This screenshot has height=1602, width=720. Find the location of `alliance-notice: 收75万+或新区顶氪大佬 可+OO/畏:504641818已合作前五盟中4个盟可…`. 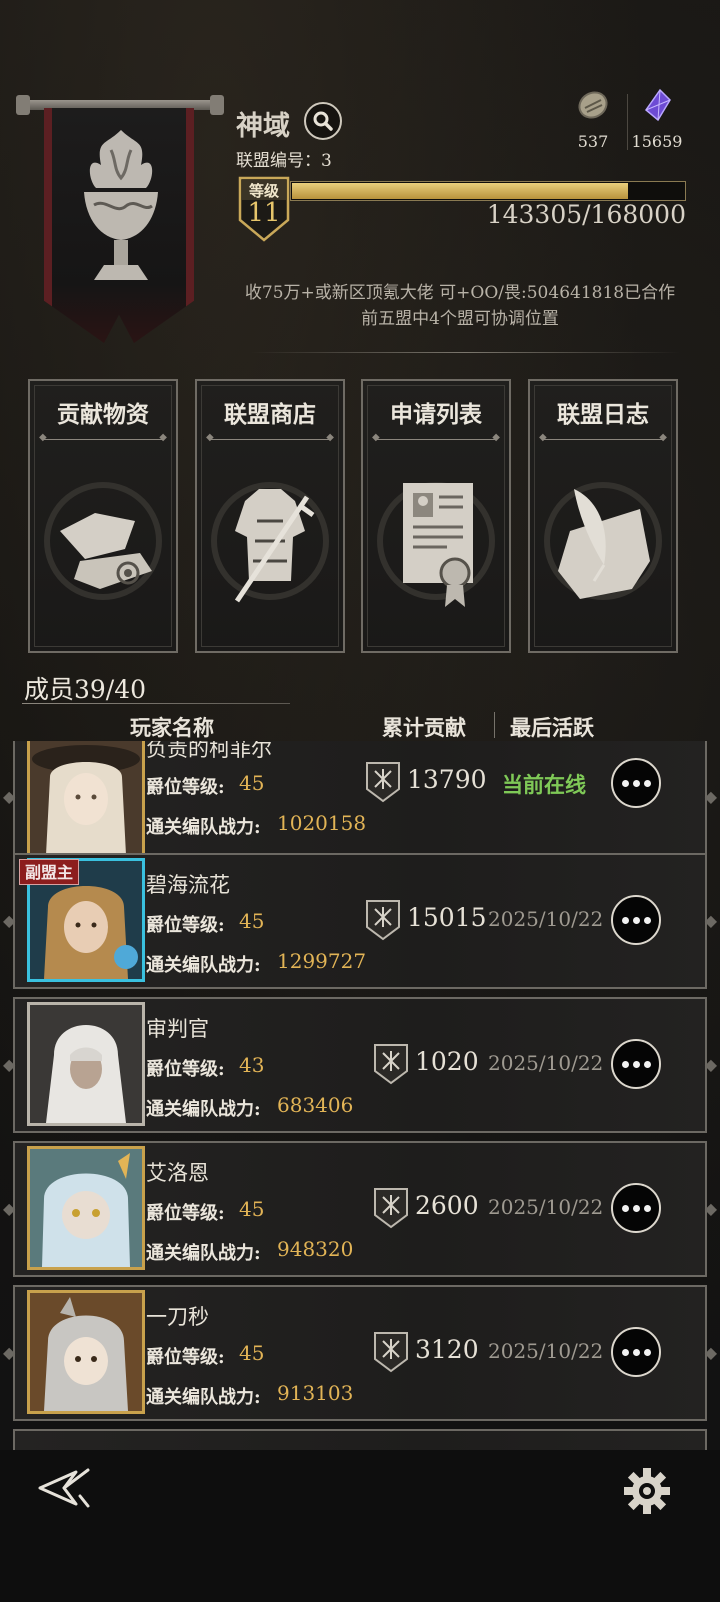

alliance-notice: 收75万+或新区顶氪大佬 可+OO/畏:504641818已合作前五盟中4个盟可… is located at coordinates (460, 306).